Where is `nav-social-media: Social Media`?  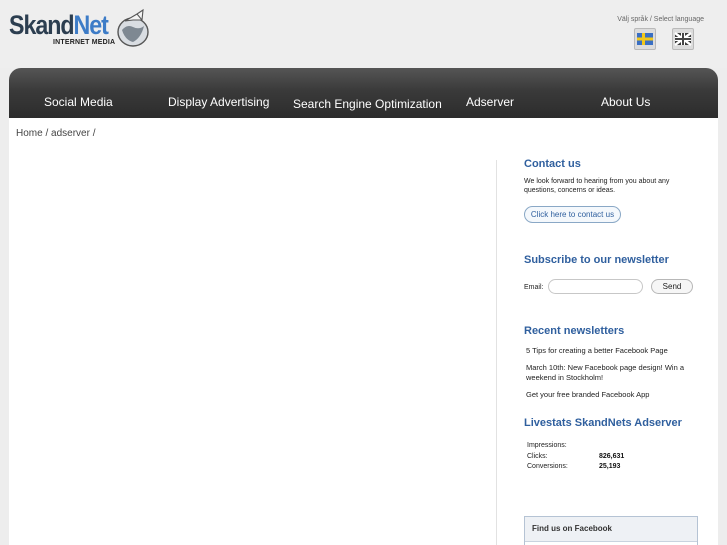
nav-social-media: Social Media is located at coordinates (78, 102).